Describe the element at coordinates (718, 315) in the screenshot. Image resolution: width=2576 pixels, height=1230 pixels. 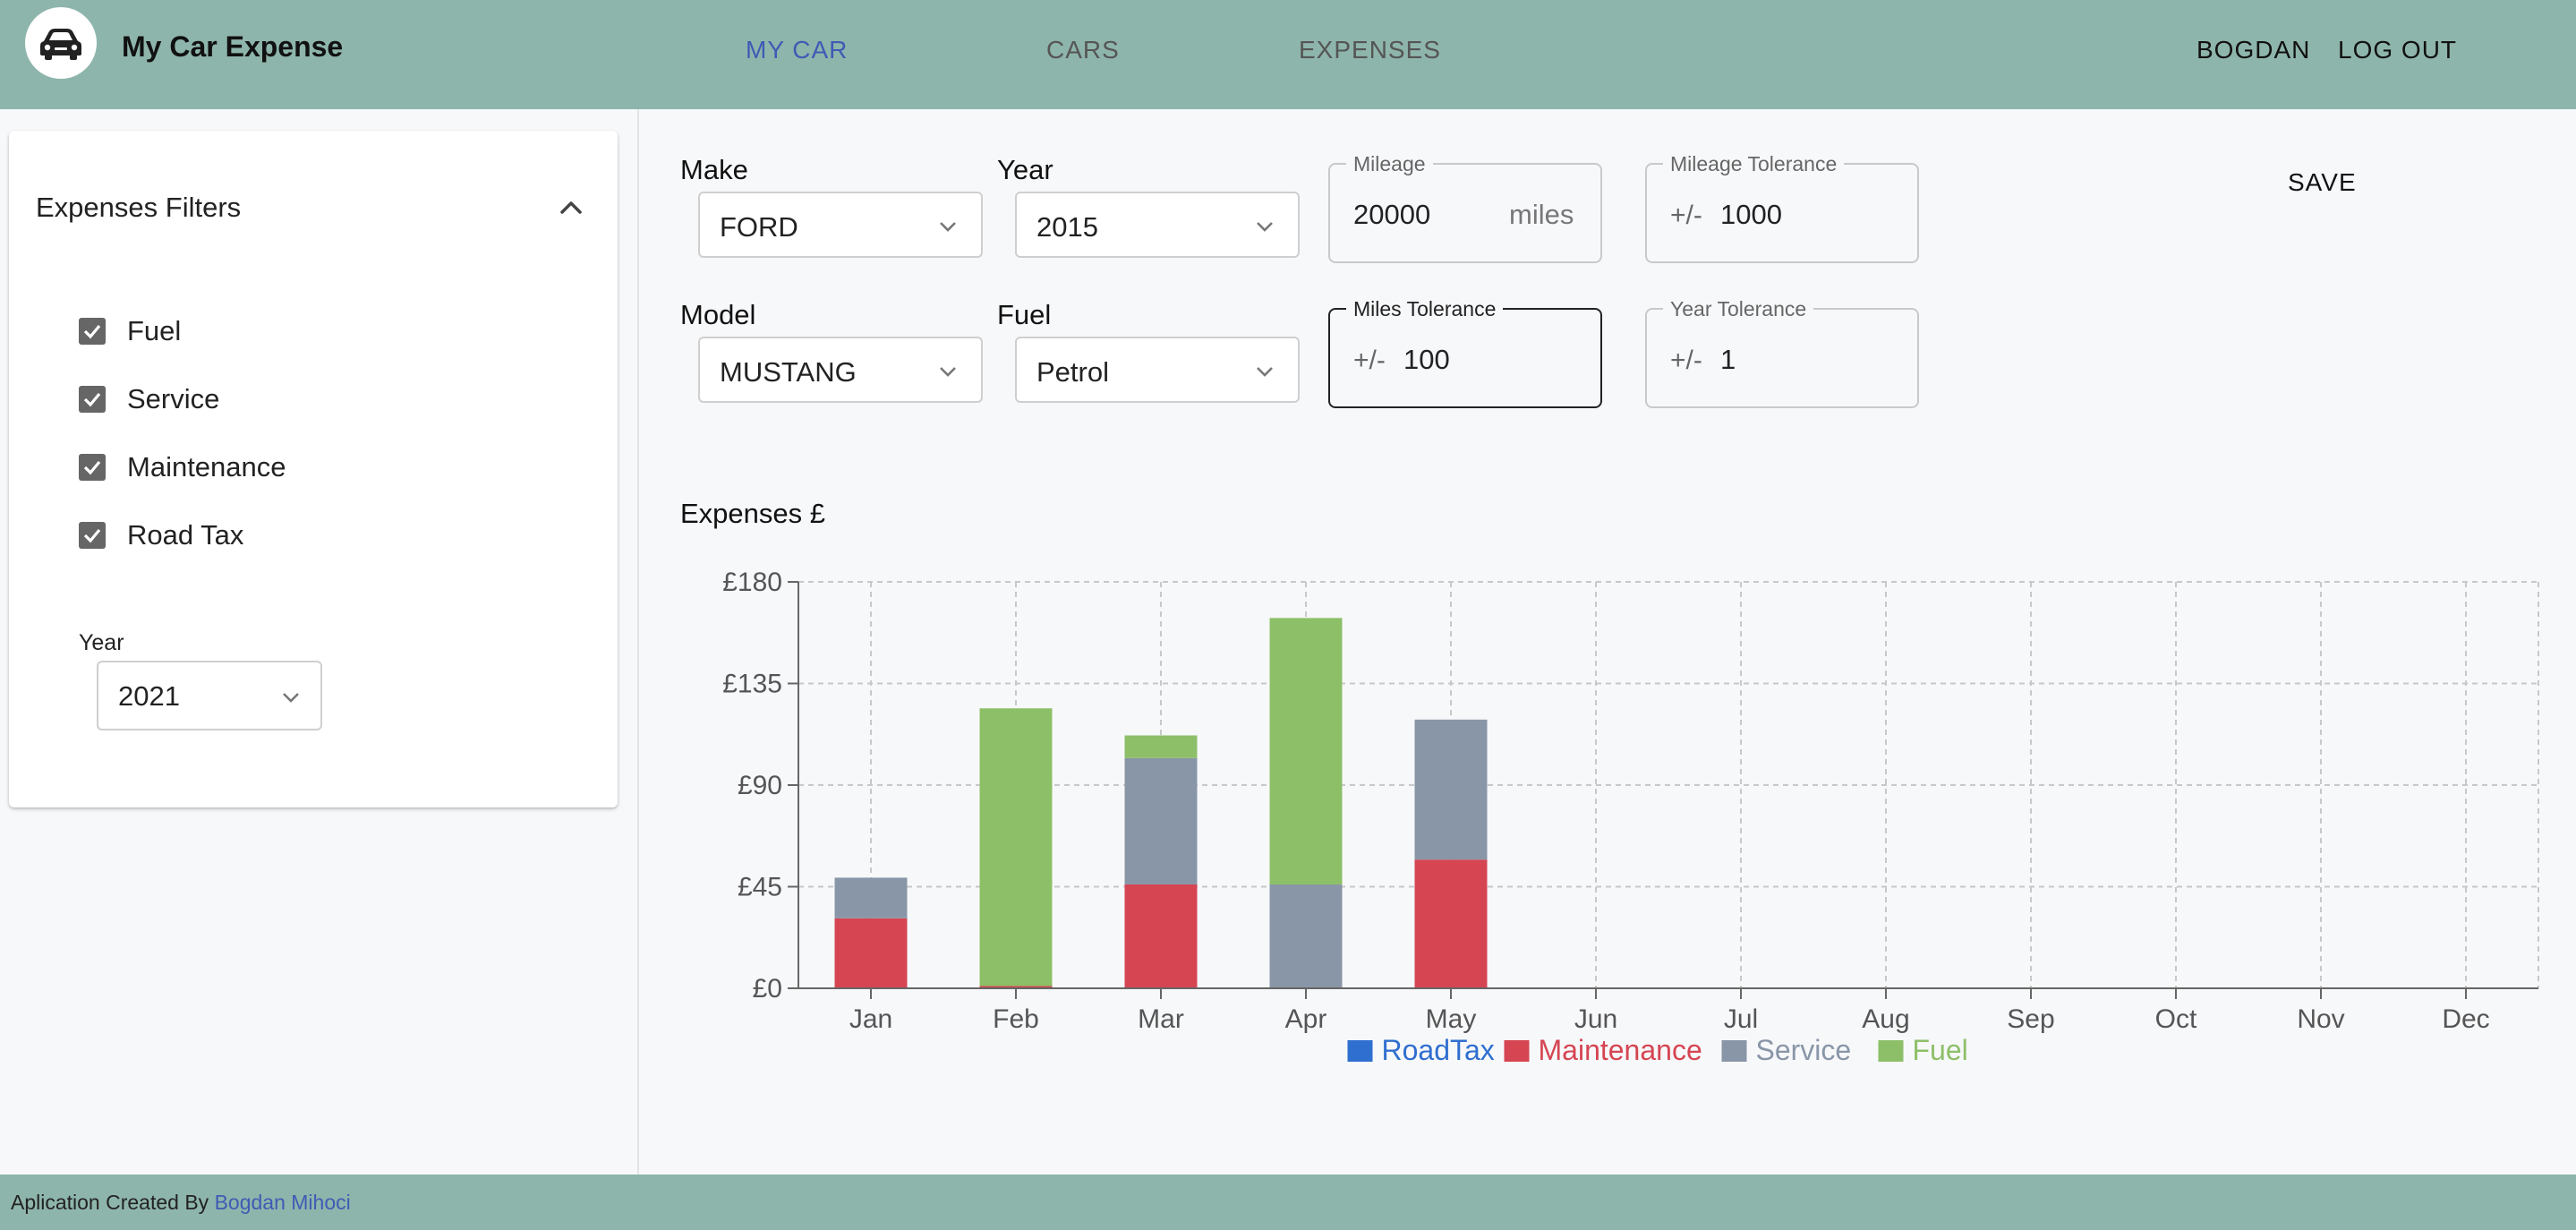
I see `model-label: Model` at that location.